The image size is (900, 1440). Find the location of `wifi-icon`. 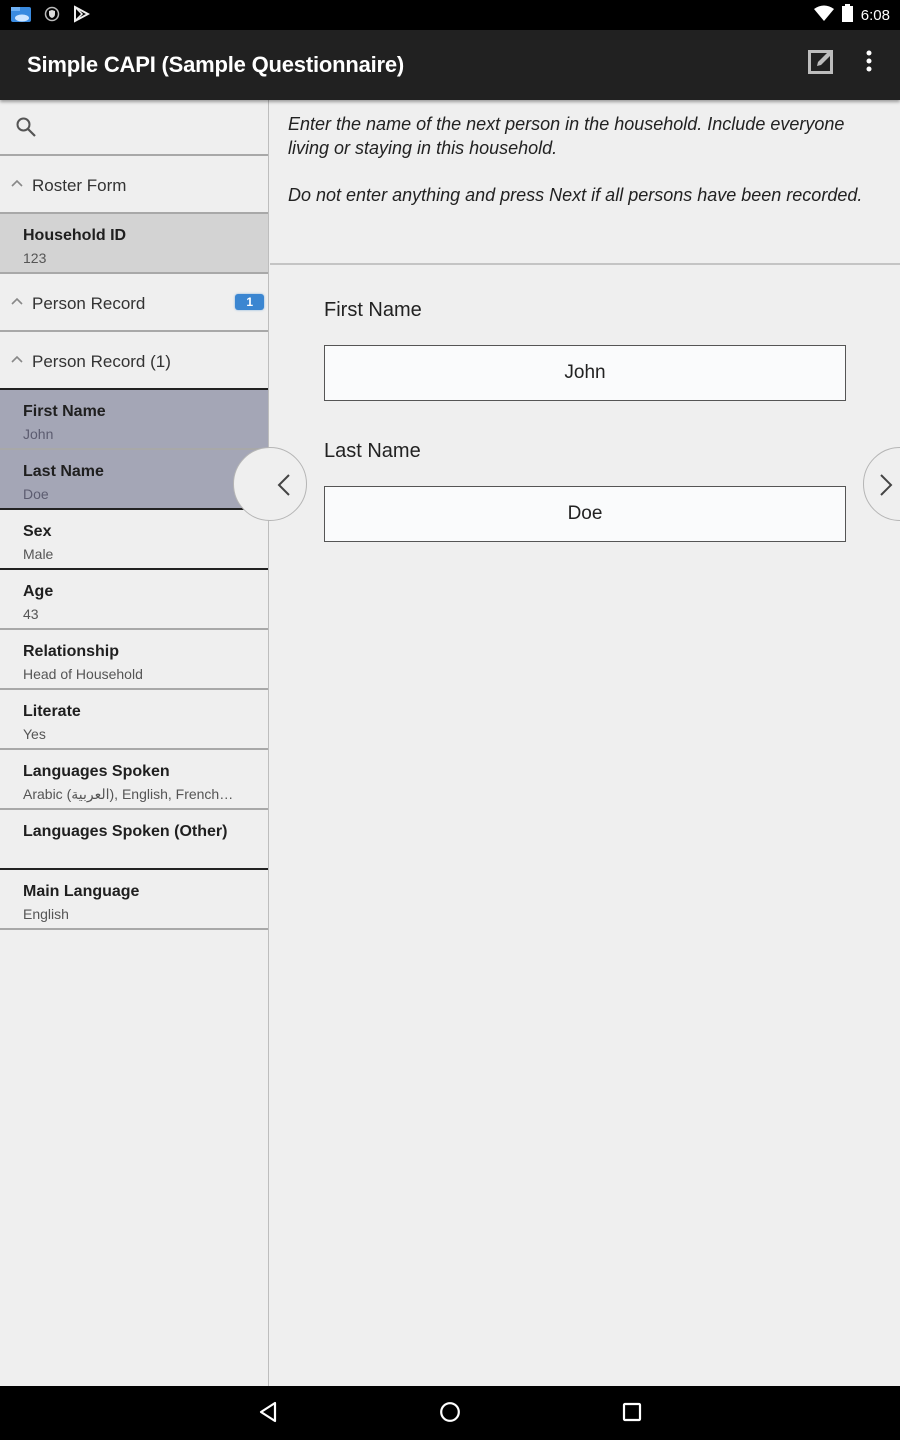

wifi-icon is located at coordinates (823, 15).